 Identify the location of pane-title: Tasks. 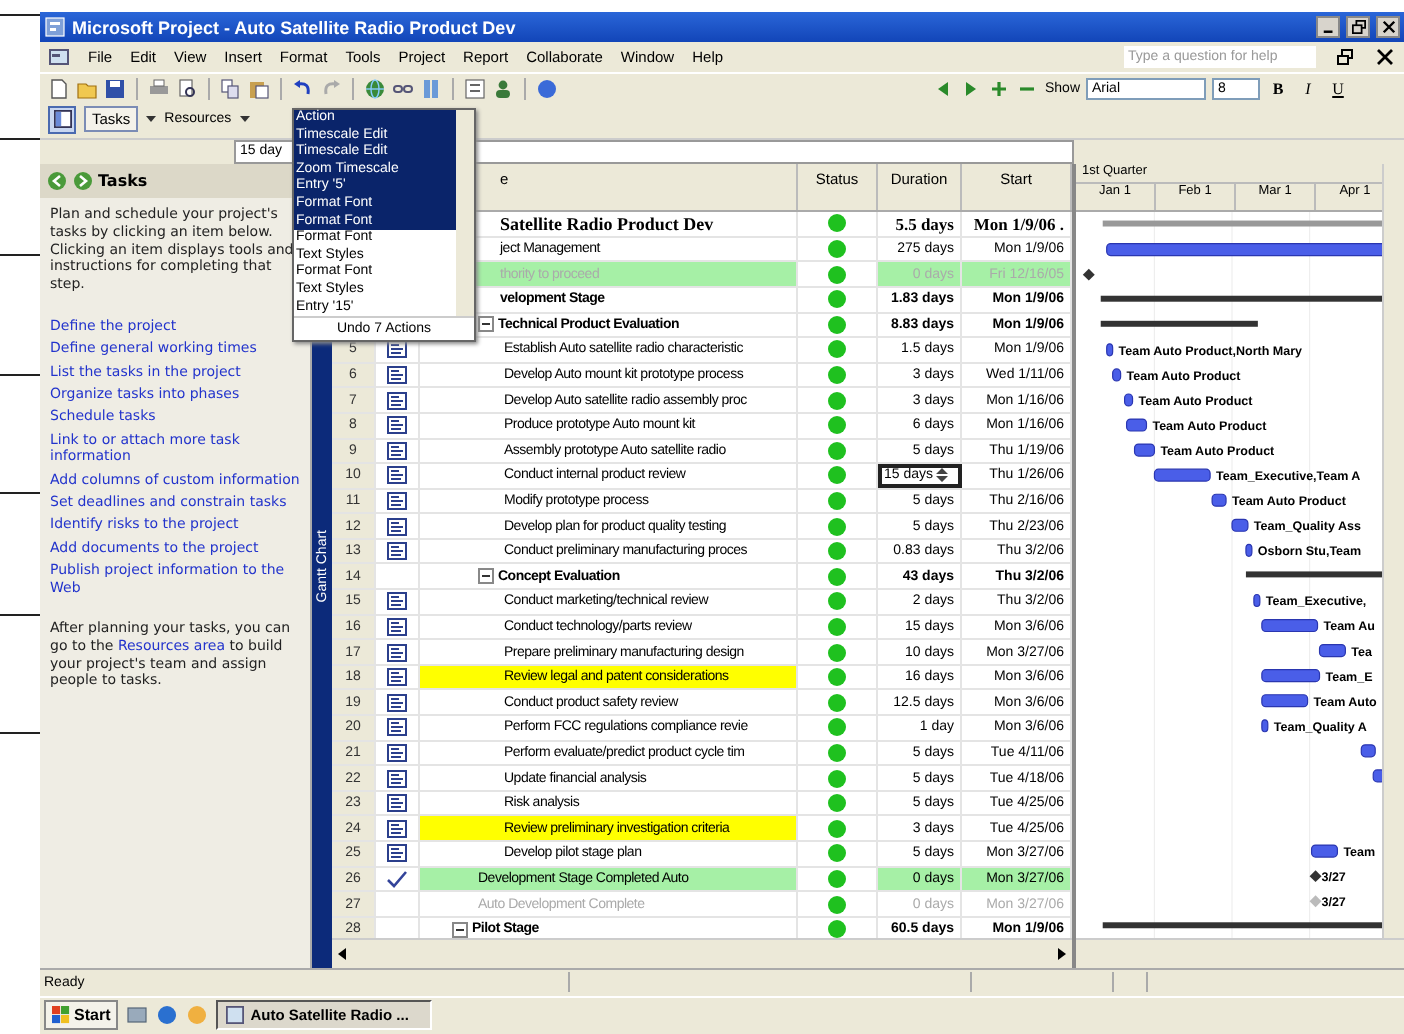
(123, 181).